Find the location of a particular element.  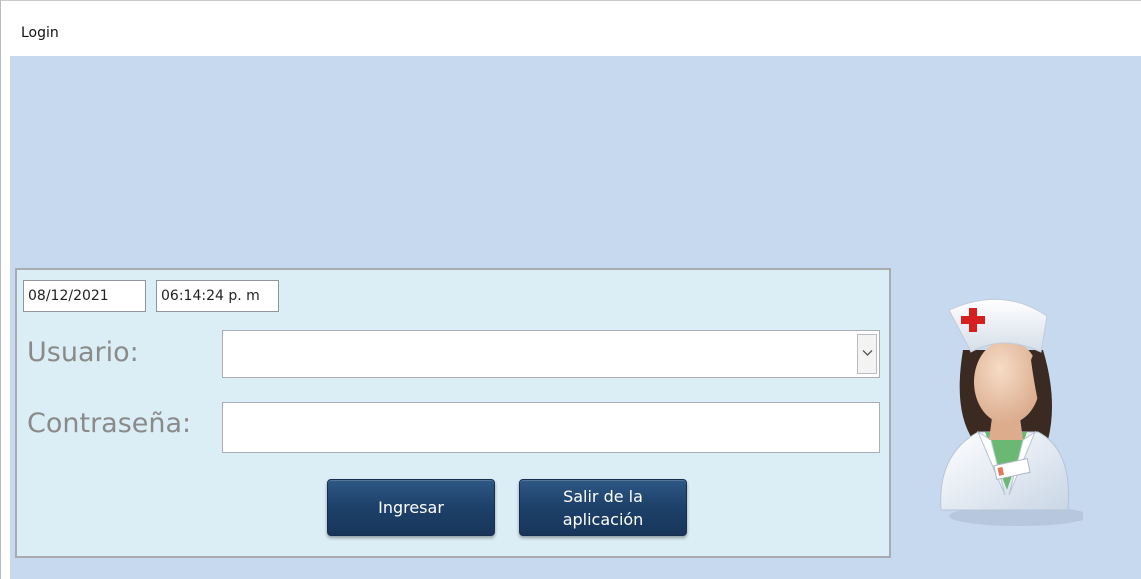

login-button: Ingresar is located at coordinates (411, 507).